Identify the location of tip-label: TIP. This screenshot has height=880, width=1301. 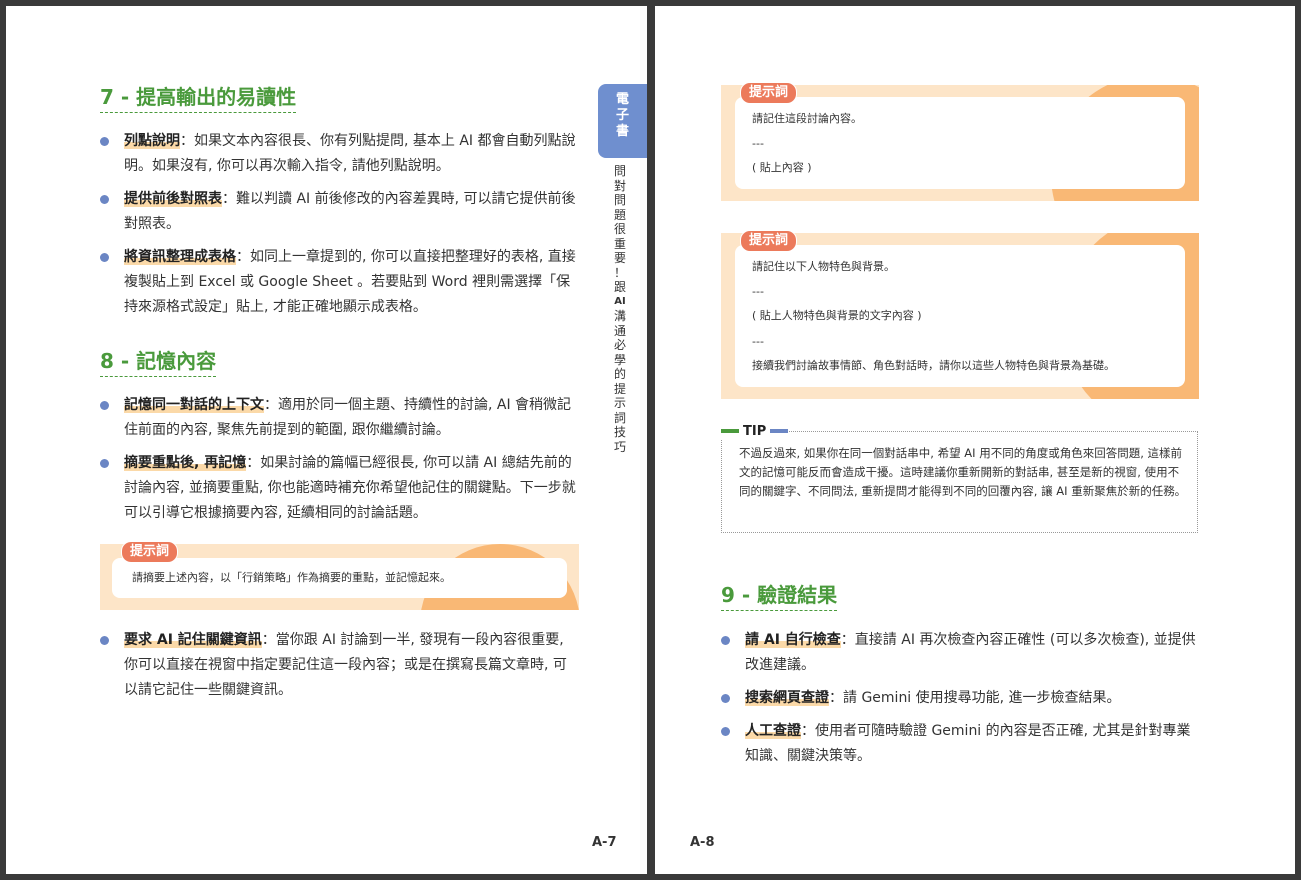
(755, 431).